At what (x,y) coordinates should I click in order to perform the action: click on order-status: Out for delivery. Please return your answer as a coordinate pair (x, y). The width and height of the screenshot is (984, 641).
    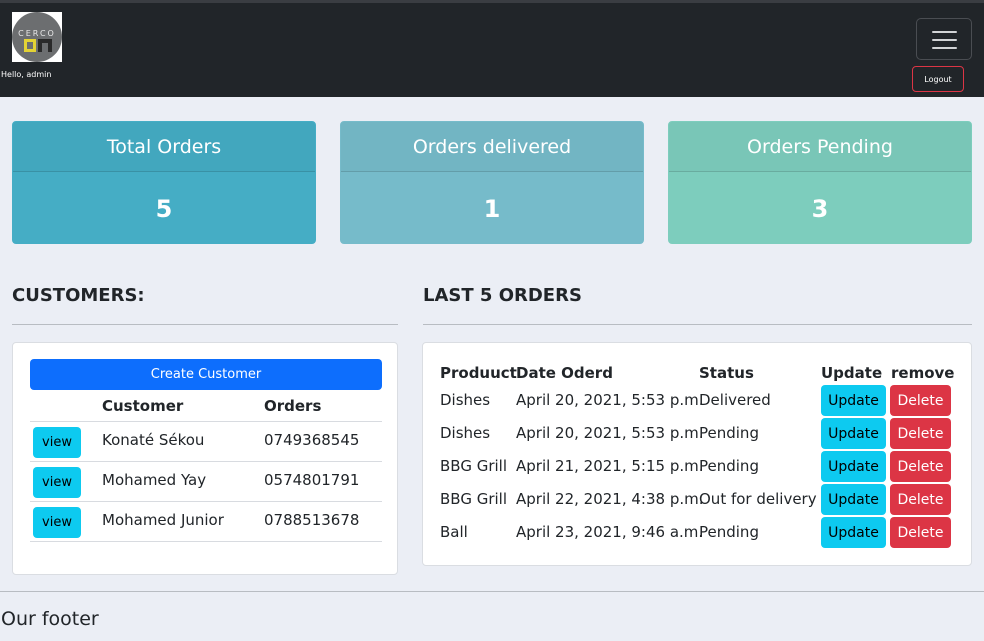
    Looking at the image, I should click on (758, 499).